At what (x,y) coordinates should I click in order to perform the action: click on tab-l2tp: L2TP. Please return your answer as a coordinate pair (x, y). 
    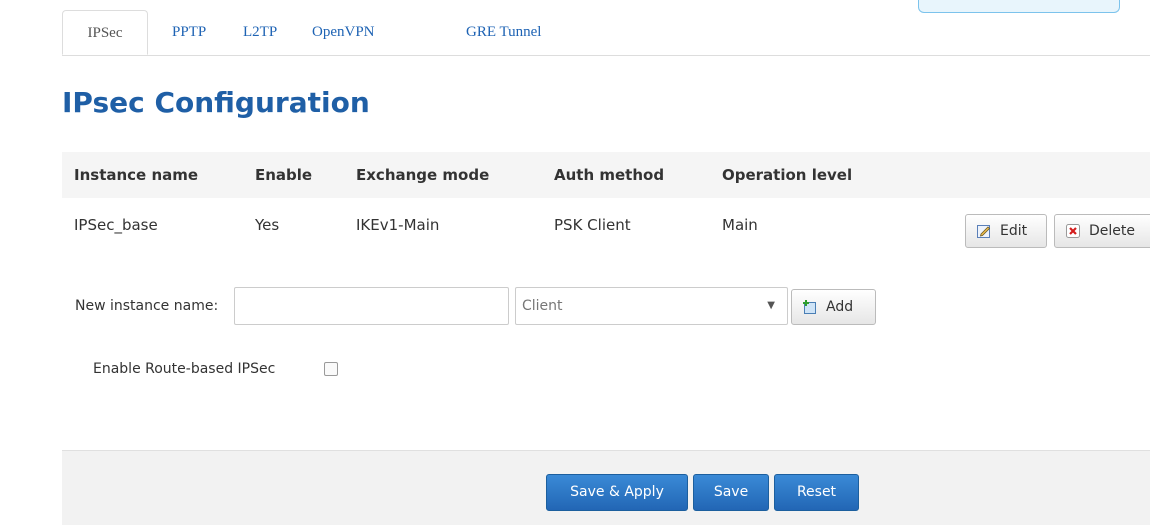
    Looking at the image, I should click on (260, 32).